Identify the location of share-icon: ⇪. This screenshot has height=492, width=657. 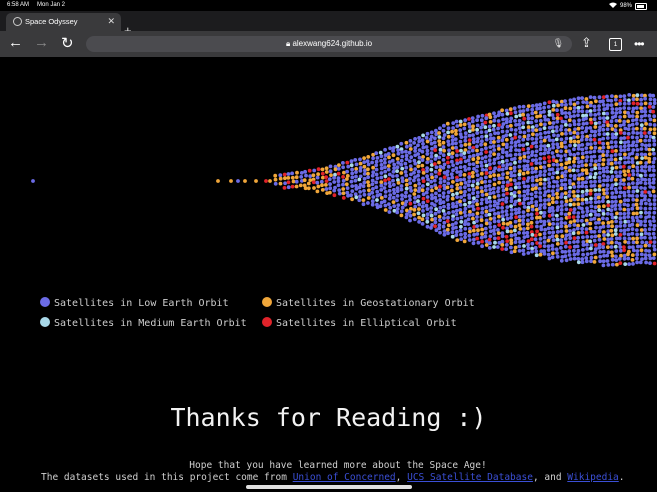
(586, 43).